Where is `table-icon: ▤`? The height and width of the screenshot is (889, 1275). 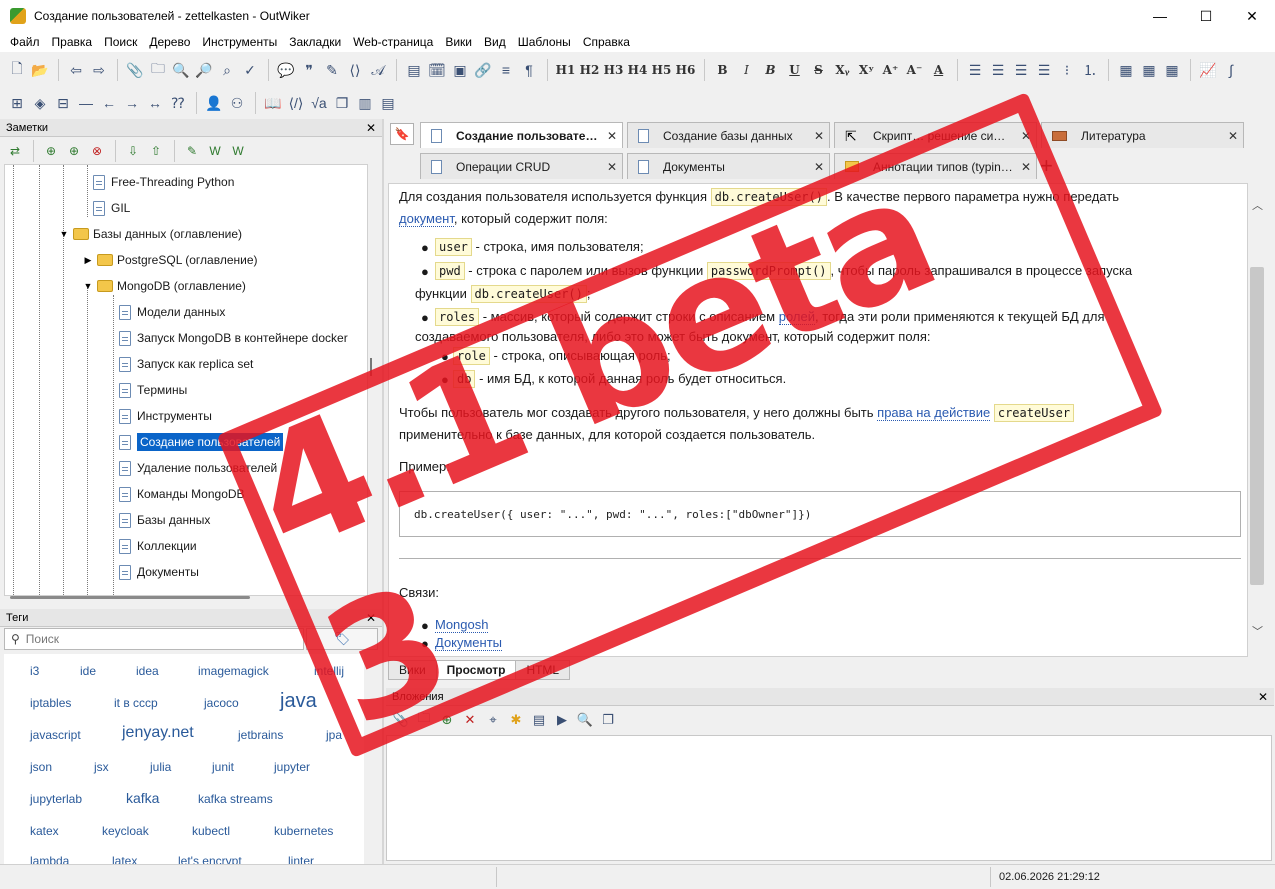
table-icon: ▤ is located at coordinates (414, 70).